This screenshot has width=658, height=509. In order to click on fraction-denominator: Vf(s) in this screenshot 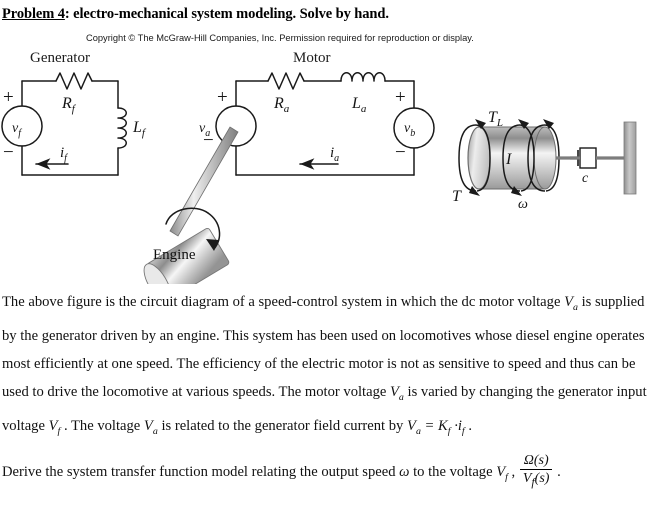, I will do `click(536, 479)`.